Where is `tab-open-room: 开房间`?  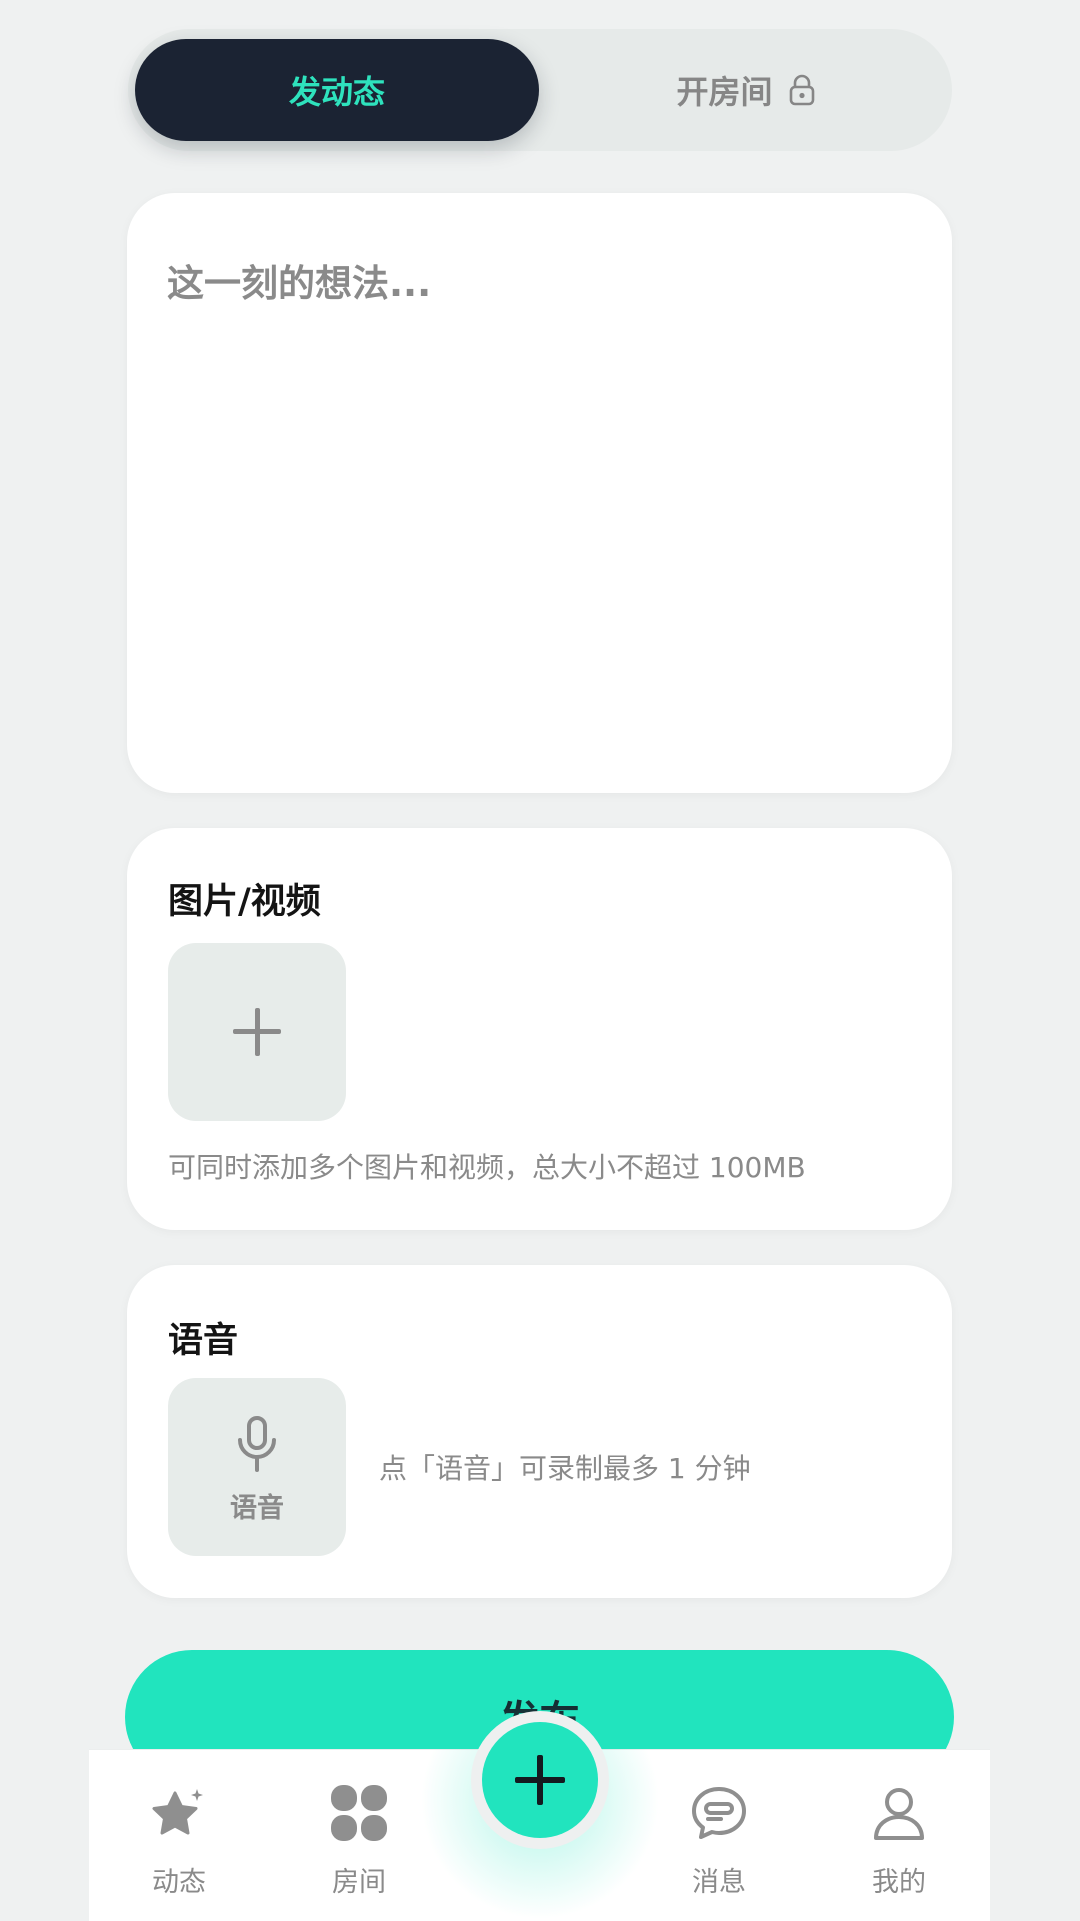
tab-open-room: 开房间 is located at coordinates (745, 90).